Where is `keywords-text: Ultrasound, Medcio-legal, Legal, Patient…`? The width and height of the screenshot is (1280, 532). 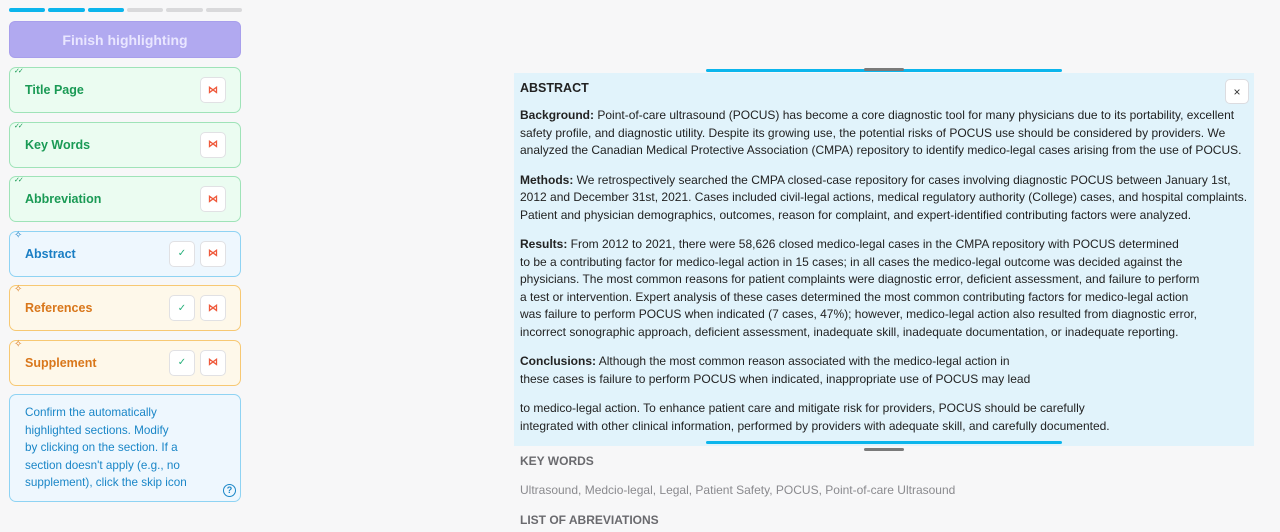 keywords-text: Ultrasound, Medcio-legal, Legal, Patient… is located at coordinates (738, 490).